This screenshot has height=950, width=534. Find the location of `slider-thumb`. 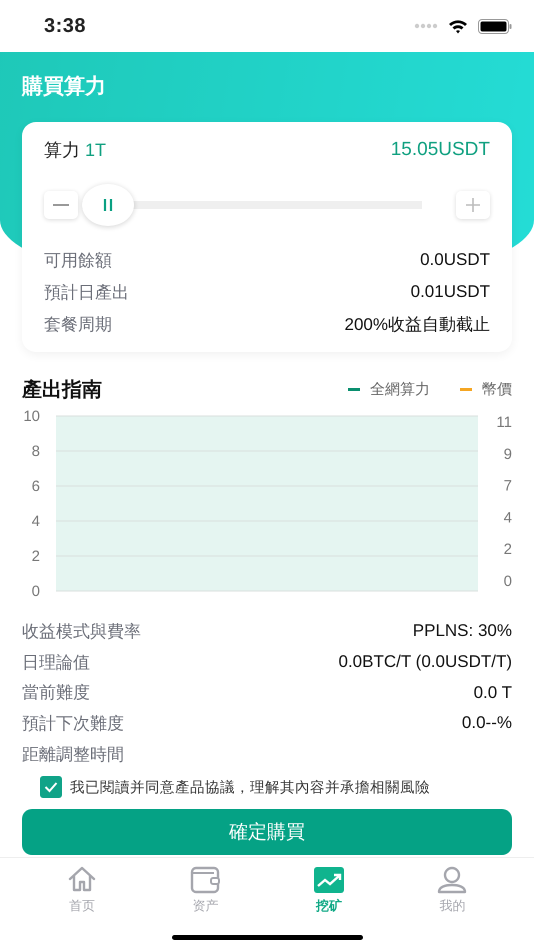

slider-thumb is located at coordinates (108, 205).